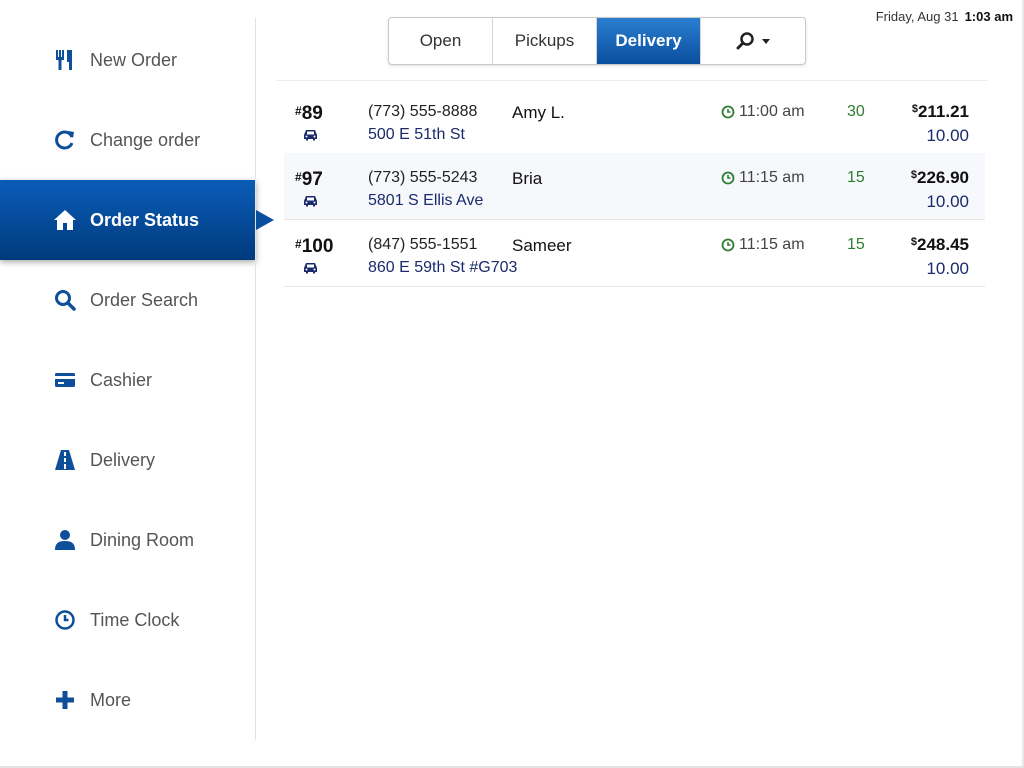 The width and height of the screenshot is (1024, 768). I want to click on sidebar-item-dining-room: Dining Room, so click(128, 540).